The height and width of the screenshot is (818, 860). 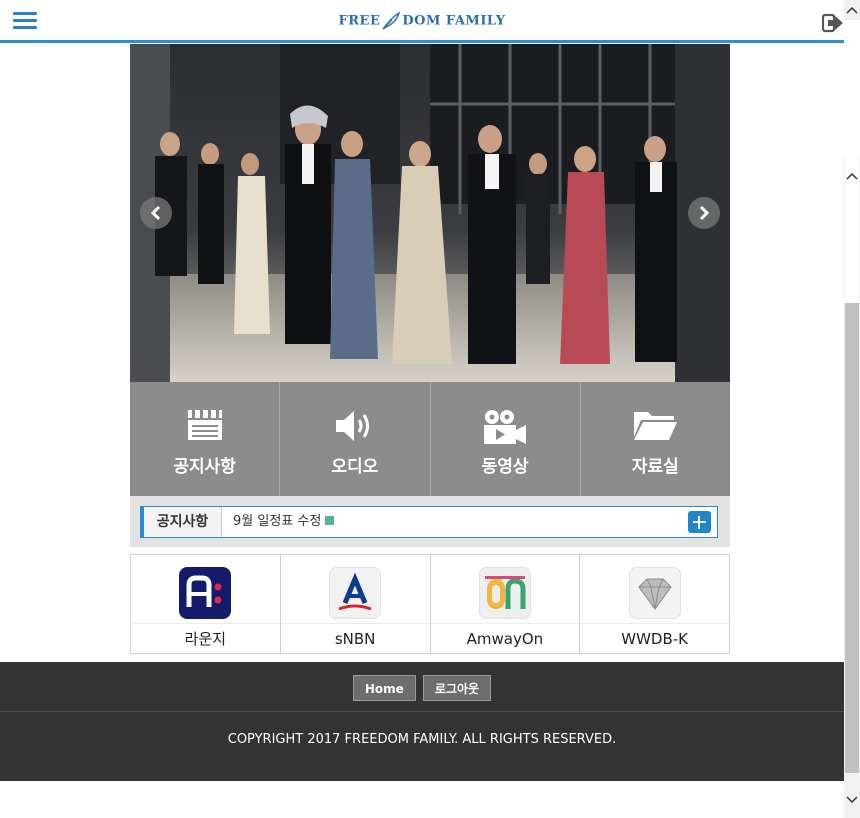 What do you see at coordinates (183, 522) in the screenshot?
I see `notice-label: 공지사항` at bounding box center [183, 522].